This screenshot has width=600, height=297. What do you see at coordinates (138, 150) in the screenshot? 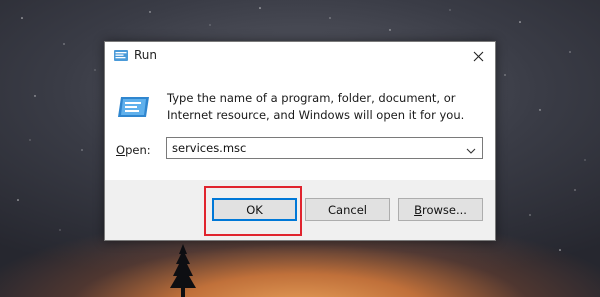
I see `open-label-text: pen:` at bounding box center [138, 150].